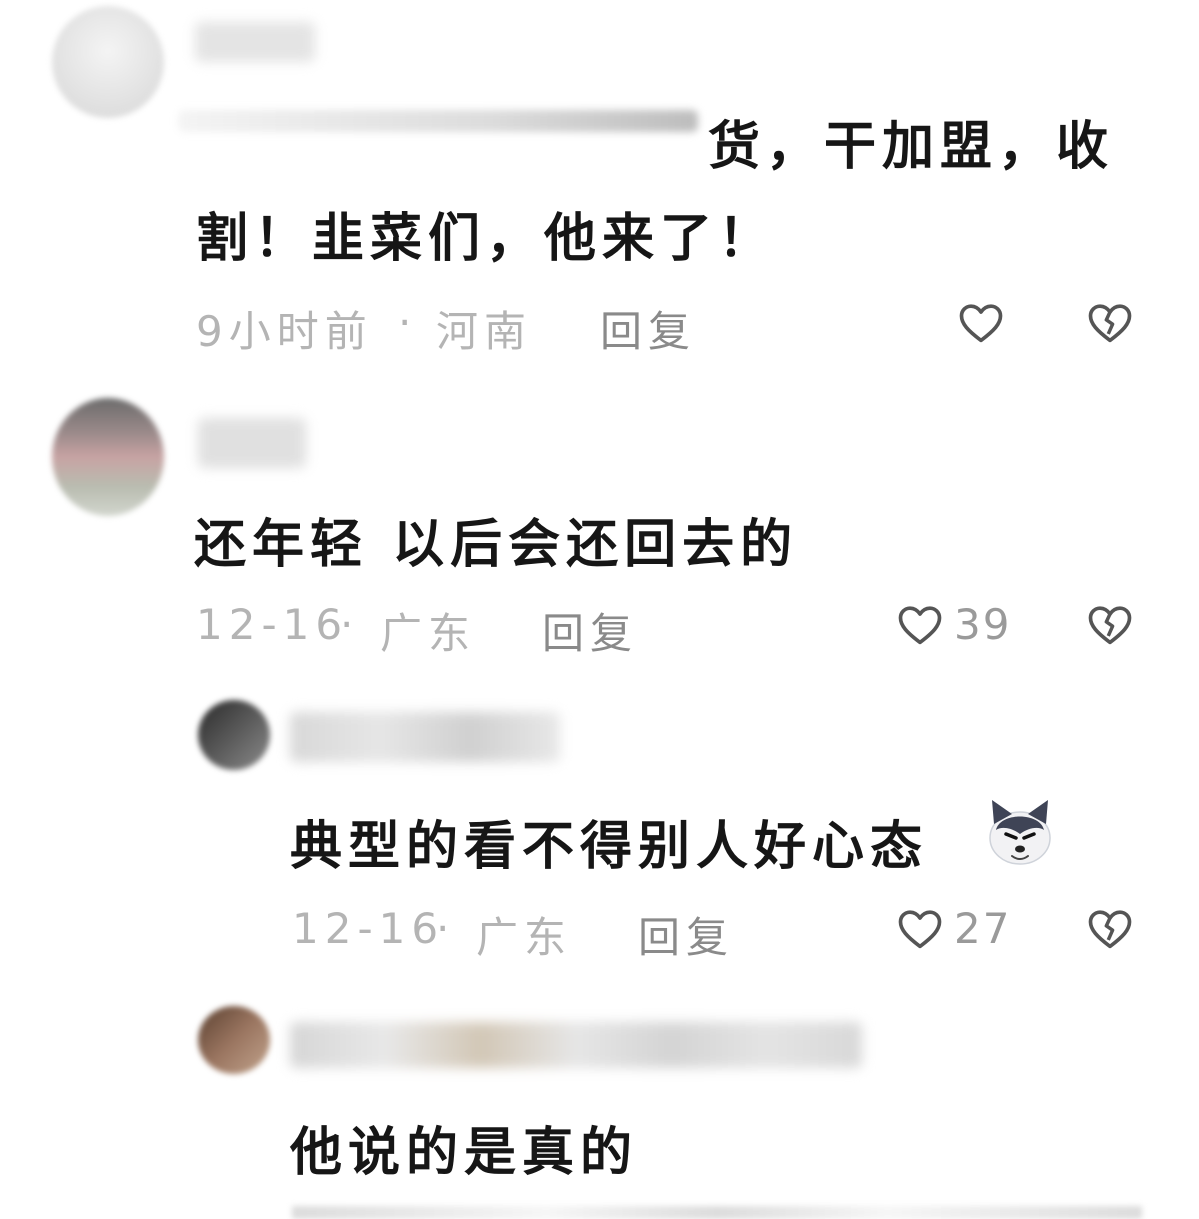 The image size is (1199, 1219). Describe the element at coordinates (464, 1153) in the screenshot. I see `comment-text: 他说的是真的` at that location.